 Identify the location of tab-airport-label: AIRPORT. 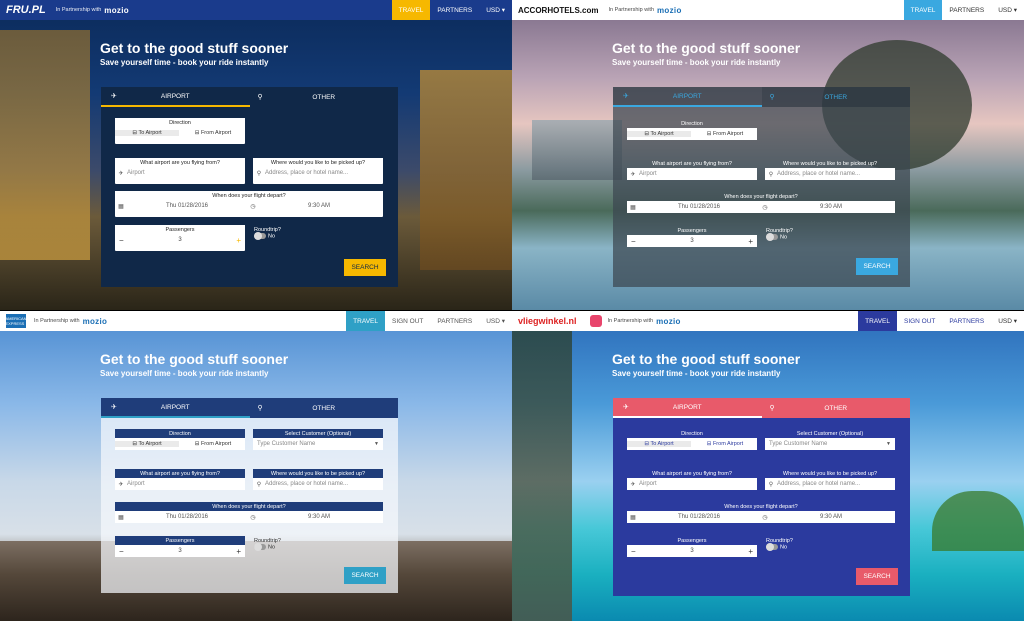
(687, 407).